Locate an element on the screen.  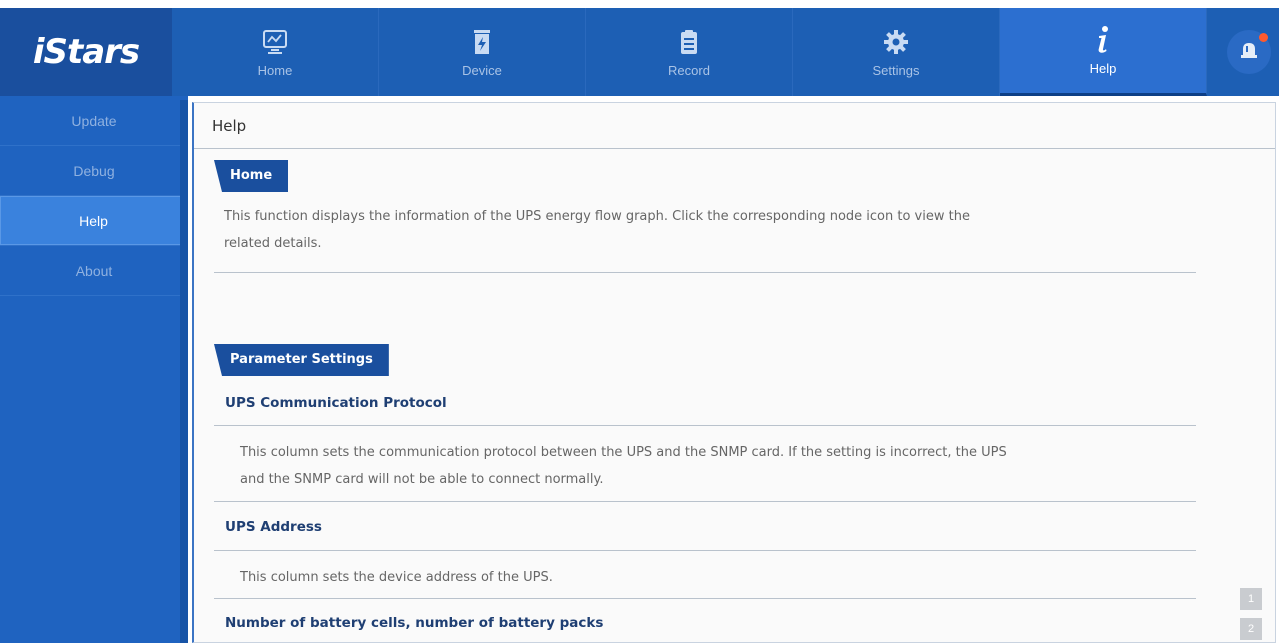
notification-dot is located at coordinates (1263, 37).